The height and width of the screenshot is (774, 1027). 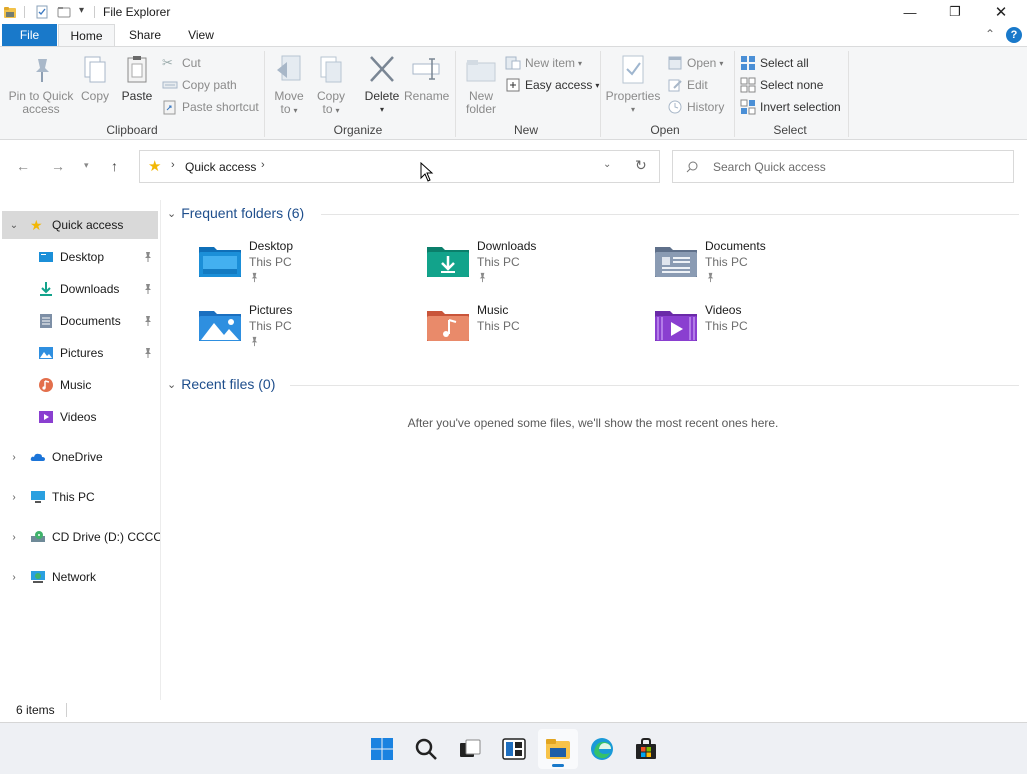 What do you see at coordinates (792, 85) in the screenshot?
I see `select-none-label: Select none` at bounding box center [792, 85].